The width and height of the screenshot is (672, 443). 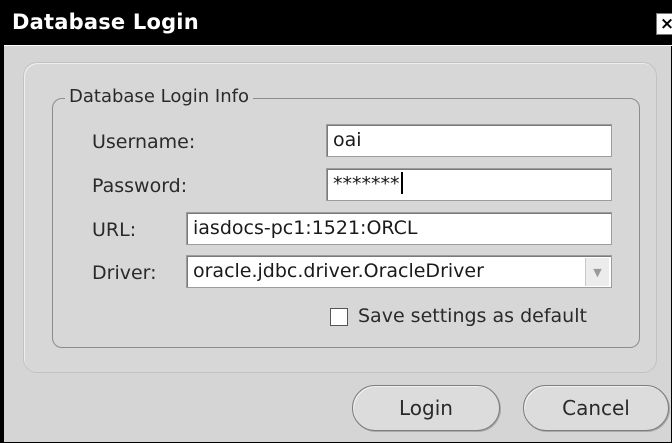 What do you see at coordinates (597, 272) in the screenshot?
I see `chevron-down-icon: ▼` at bounding box center [597, 272].